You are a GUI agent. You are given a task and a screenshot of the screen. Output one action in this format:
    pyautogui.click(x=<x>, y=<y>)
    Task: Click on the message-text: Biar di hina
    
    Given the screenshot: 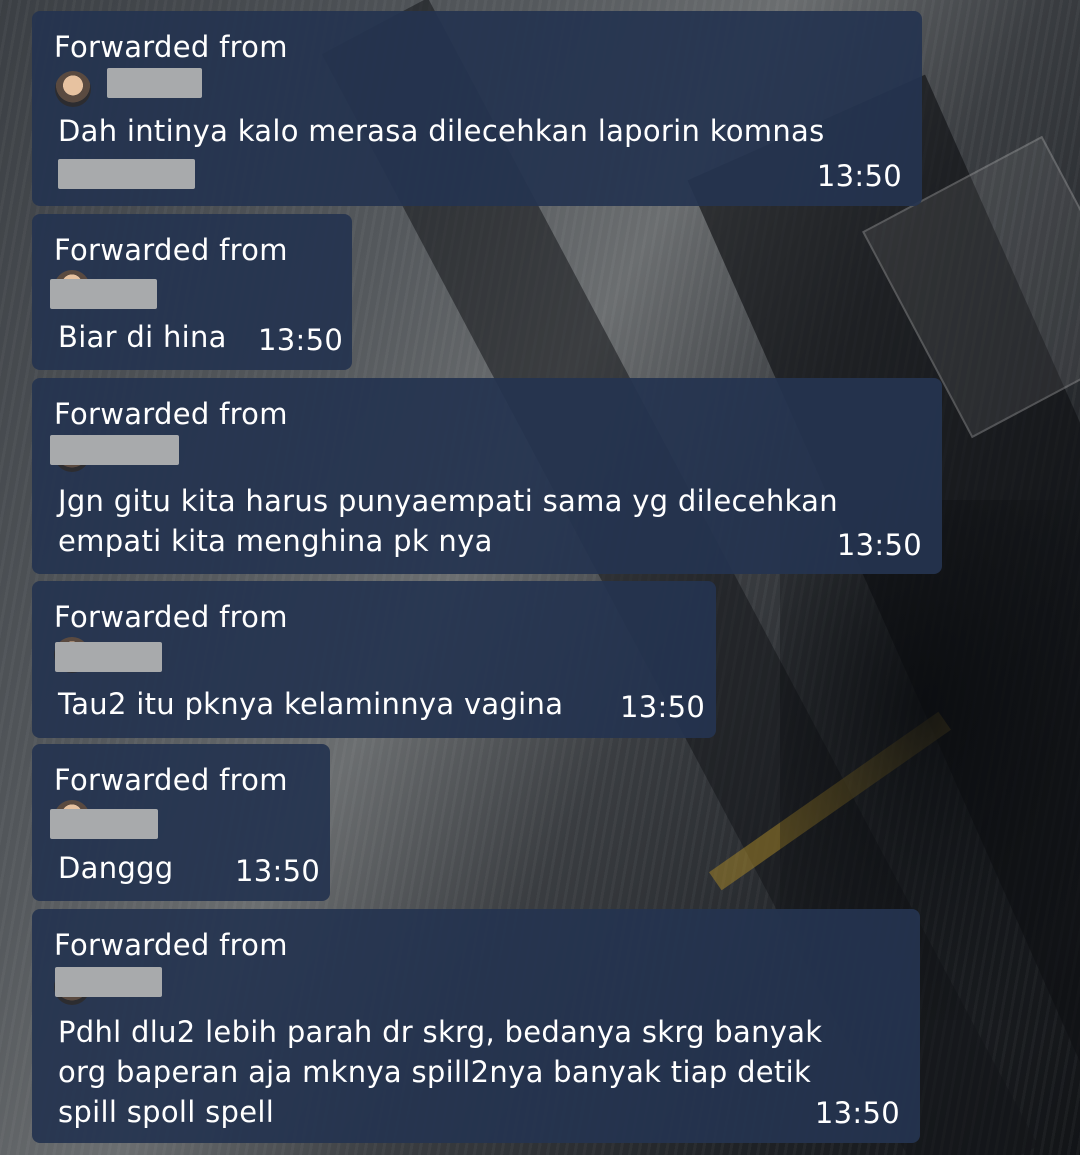 What is the action you would take?
    pyautogui.click(x=142, y=337)
    